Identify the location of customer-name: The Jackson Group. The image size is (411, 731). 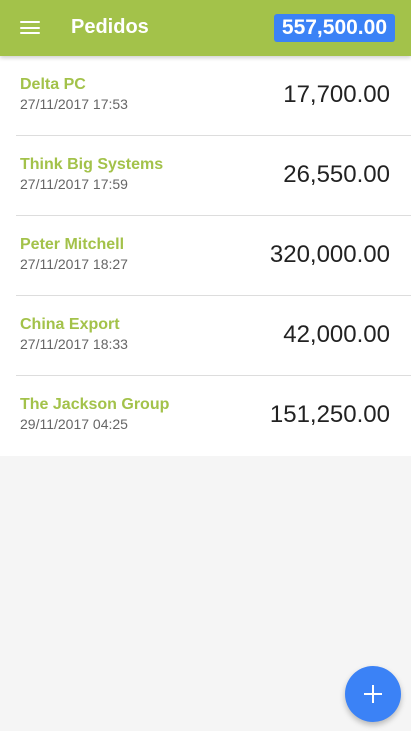
(95, 404).